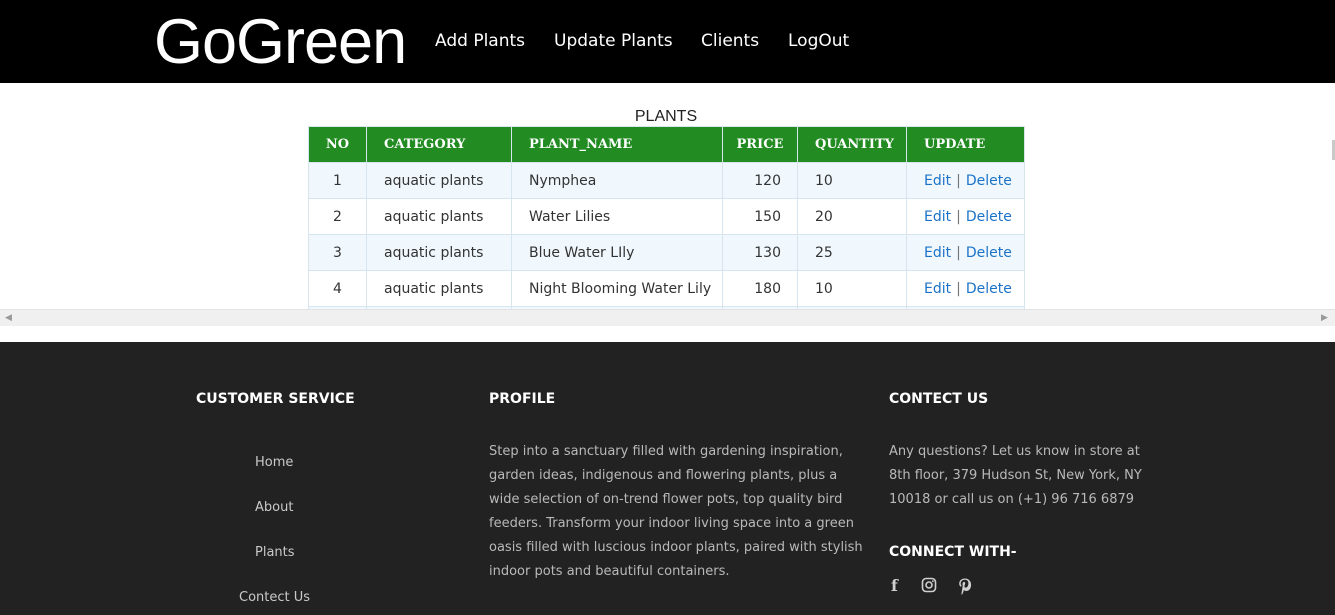  Describe the element at coordinates (613, 41) in the screenshot. I see `nav-update-plants: Update Plants` at that location.